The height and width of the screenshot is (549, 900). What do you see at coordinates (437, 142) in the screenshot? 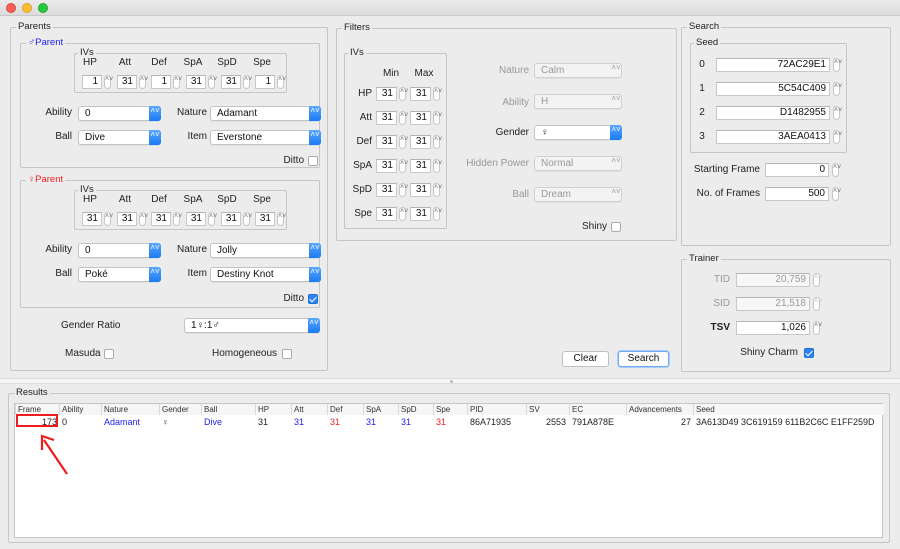
I see `filter-iv-def-max-spinner: ˄˅` at bounding box center [437, 142].